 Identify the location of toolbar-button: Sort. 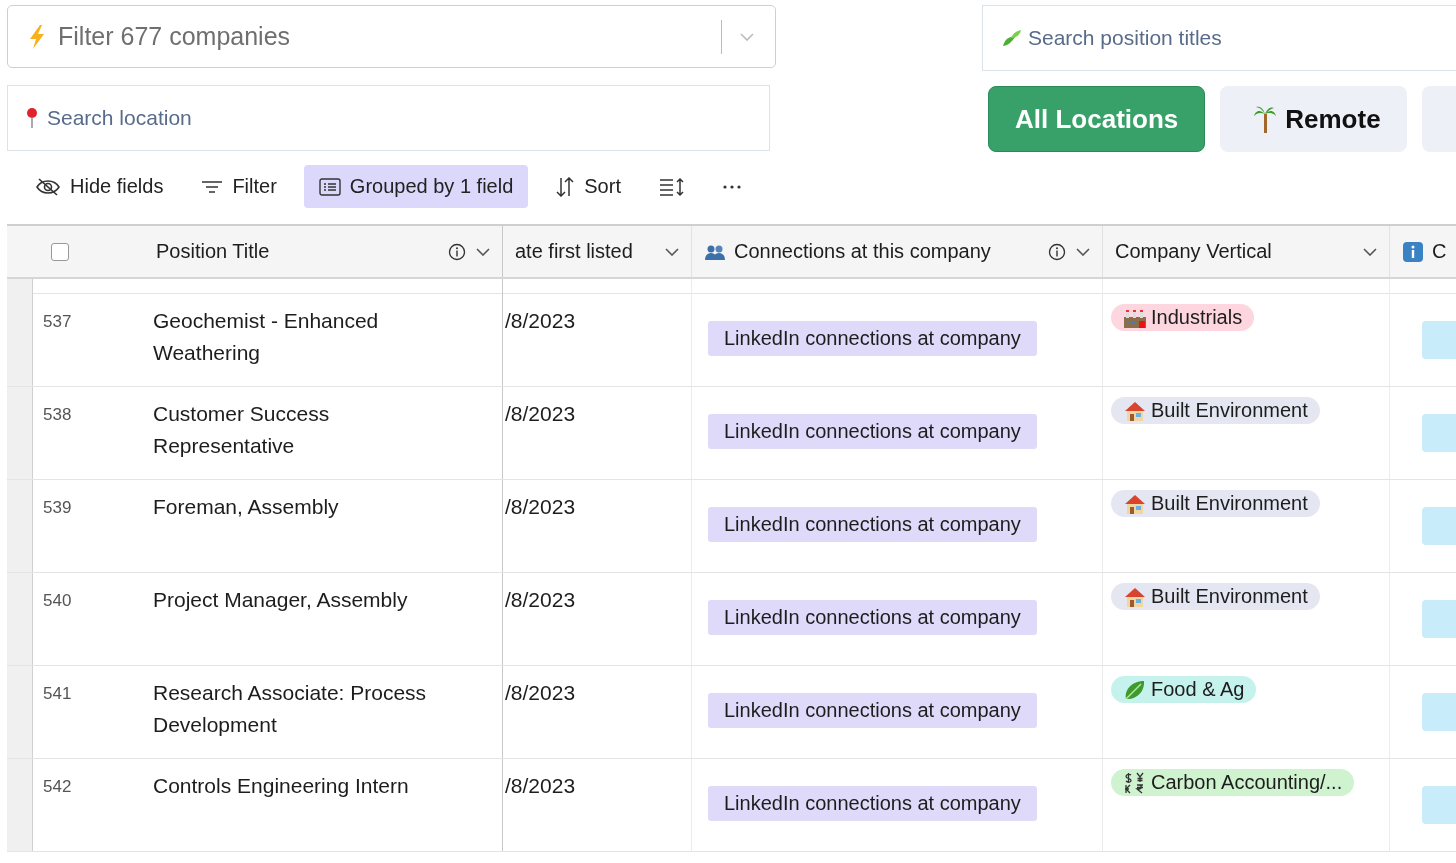
(588, 186).